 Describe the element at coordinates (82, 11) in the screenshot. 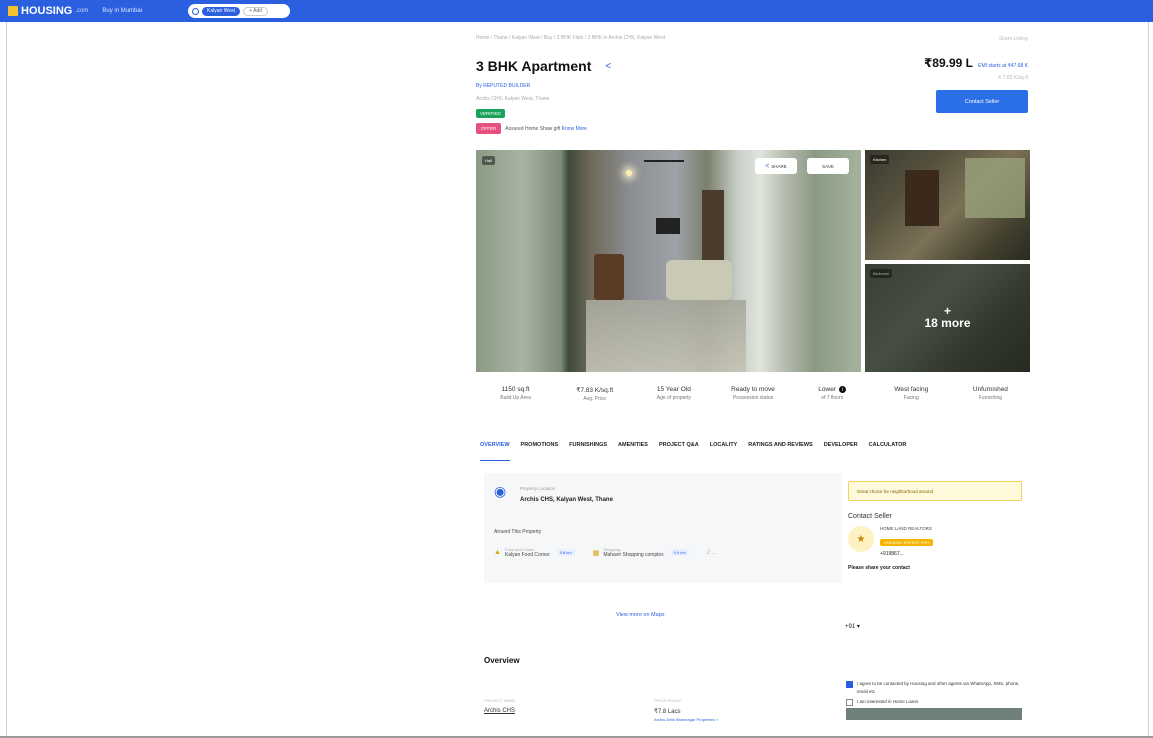

I see `logo-suffix: .com` at that location.